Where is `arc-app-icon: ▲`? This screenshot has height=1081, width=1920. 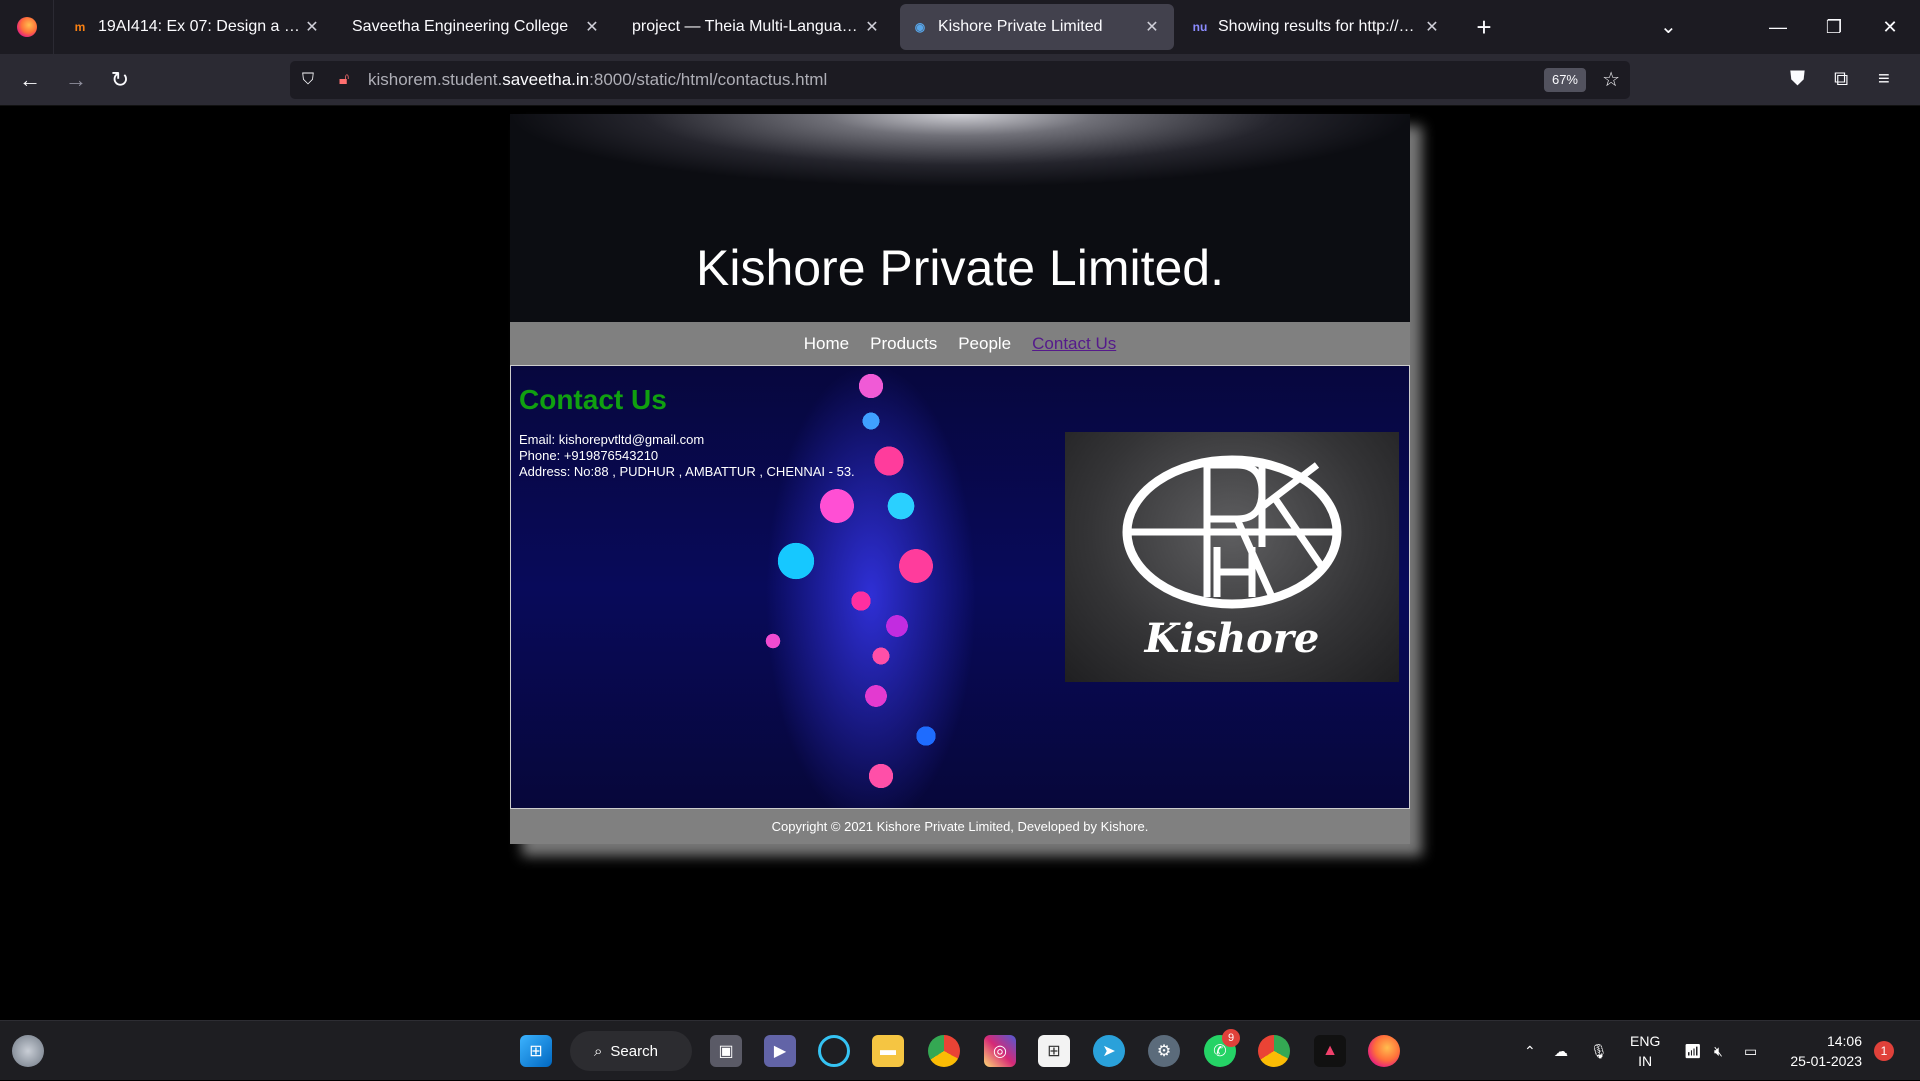 arc-app-icon: ▲ is located at coordinates (1330, 1051).